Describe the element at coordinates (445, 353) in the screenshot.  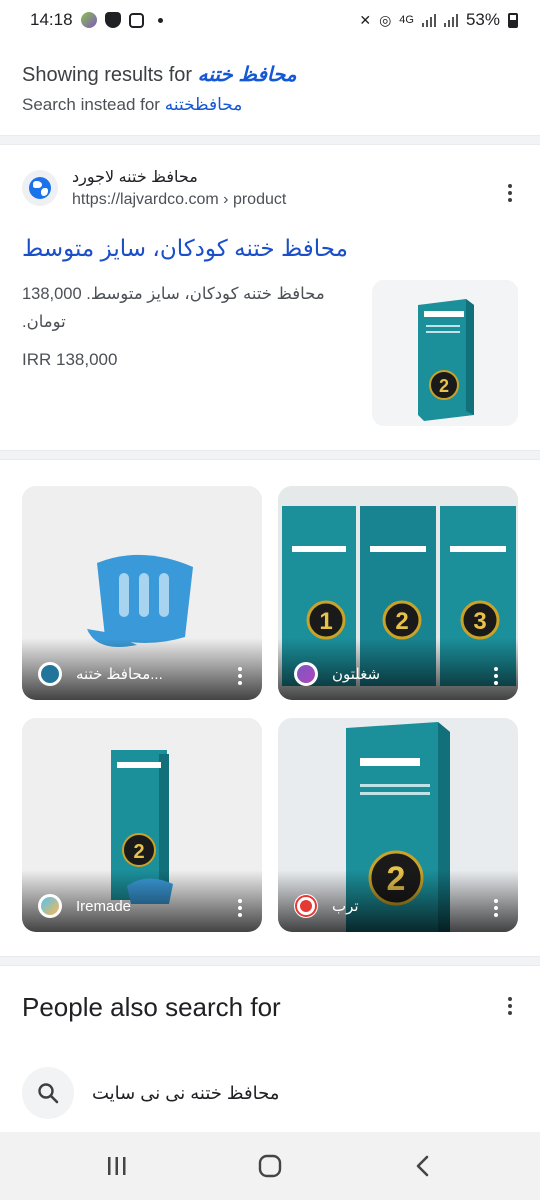
I see `result-thumbnail: 2` at that location.